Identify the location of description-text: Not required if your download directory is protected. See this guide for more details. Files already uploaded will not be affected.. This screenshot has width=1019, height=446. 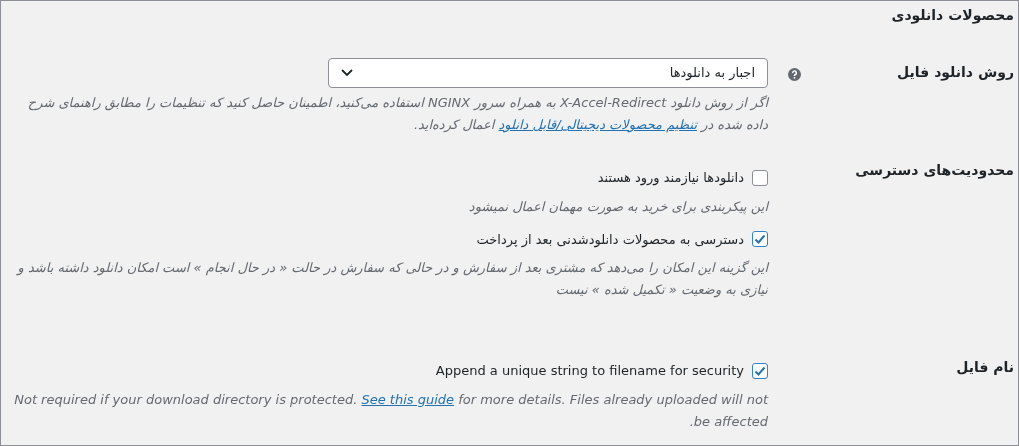
(390, 410).